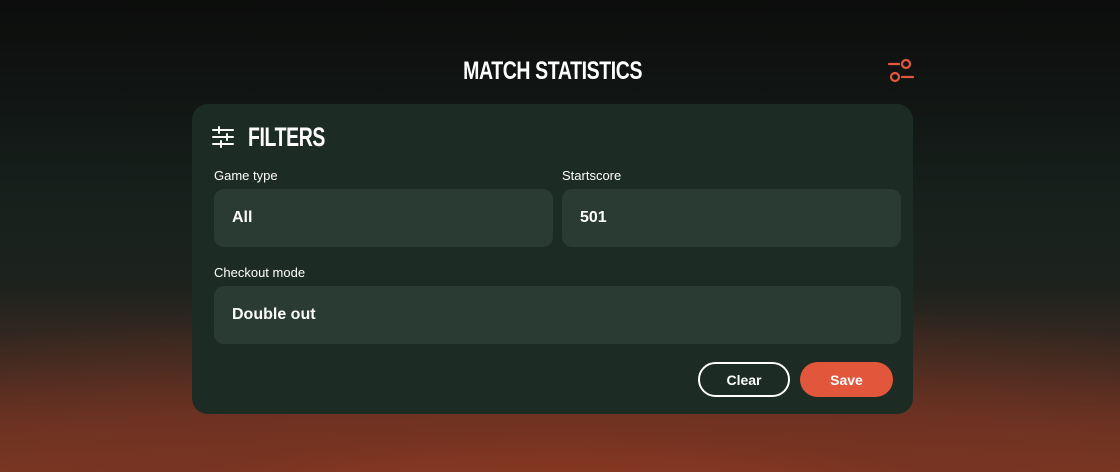 The image size is (1120, 472). I want to click on save-button: Save, so click(846, 379).